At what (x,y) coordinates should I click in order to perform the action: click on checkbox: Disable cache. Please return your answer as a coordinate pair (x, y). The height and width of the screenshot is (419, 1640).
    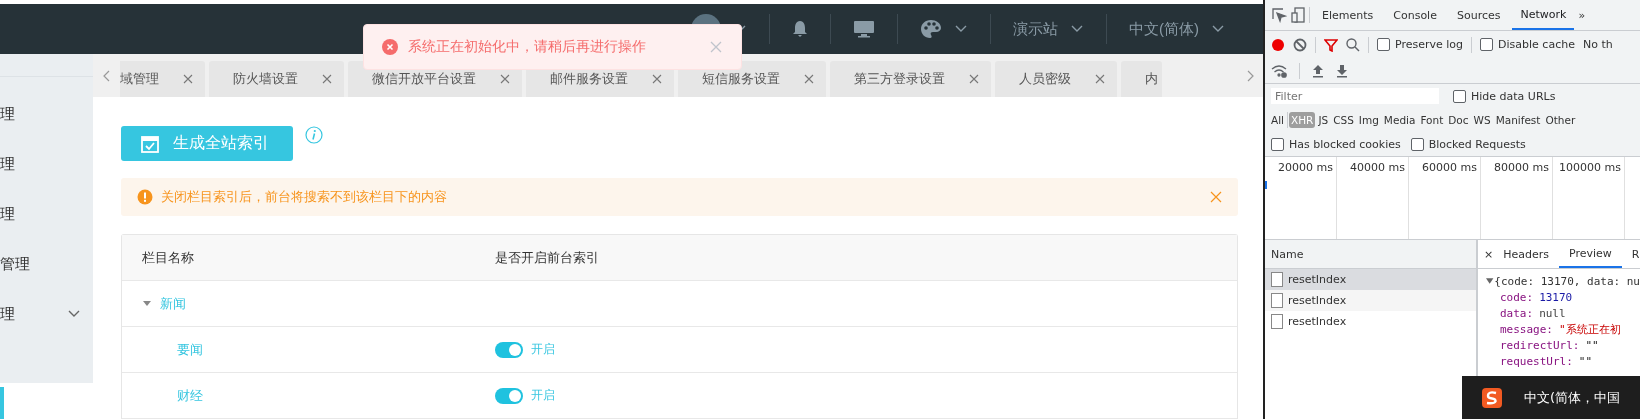
    Looking at the image, I should click on (1527, 44).